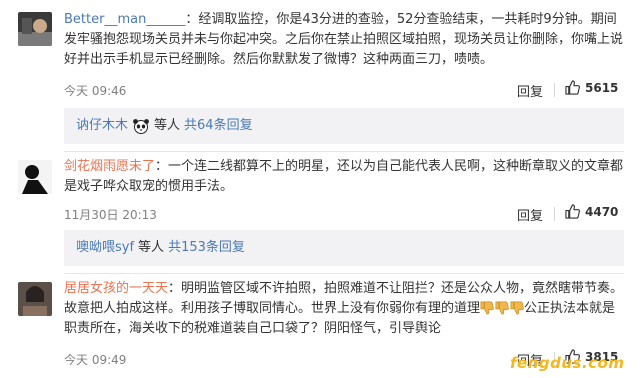 This screenshot has width=640, height=378. I want to click on username: 剑花烟雨愿未了, so click(109, 166).